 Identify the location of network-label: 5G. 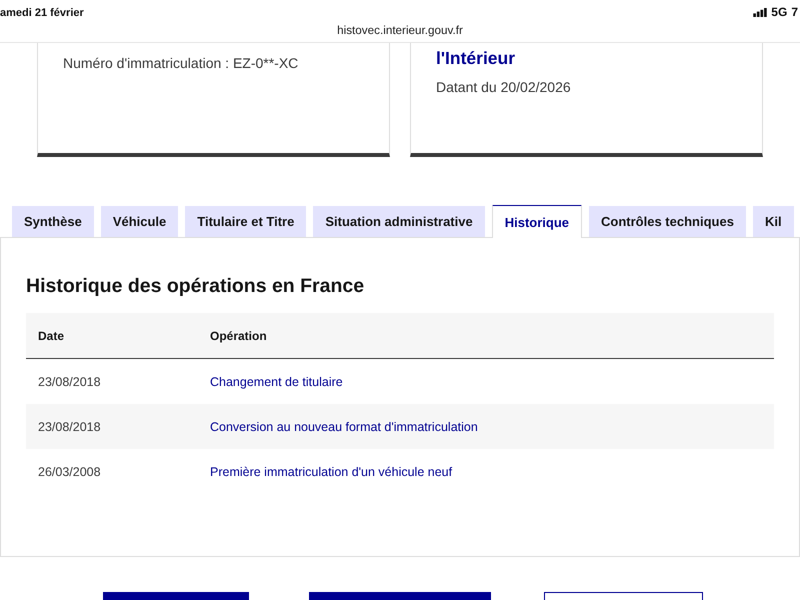
(779, 12).